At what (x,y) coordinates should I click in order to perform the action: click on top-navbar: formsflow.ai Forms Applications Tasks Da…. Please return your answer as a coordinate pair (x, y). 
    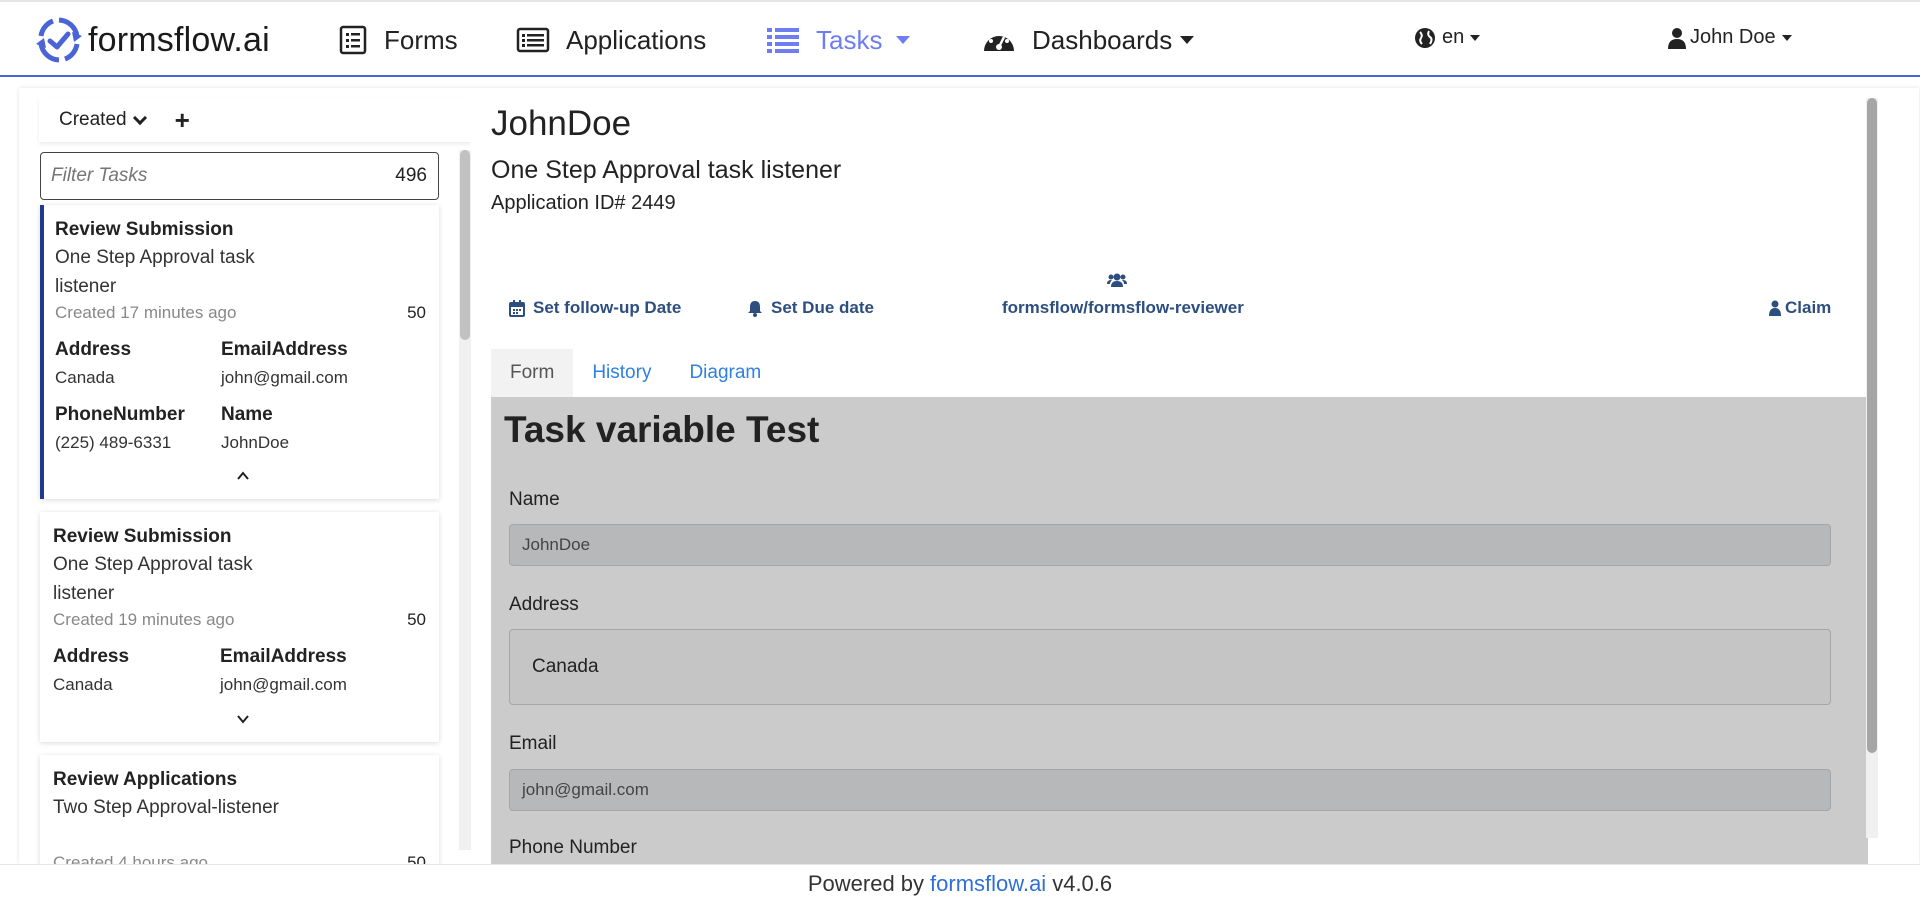
    Looking at the image, I should click on (960, 38).